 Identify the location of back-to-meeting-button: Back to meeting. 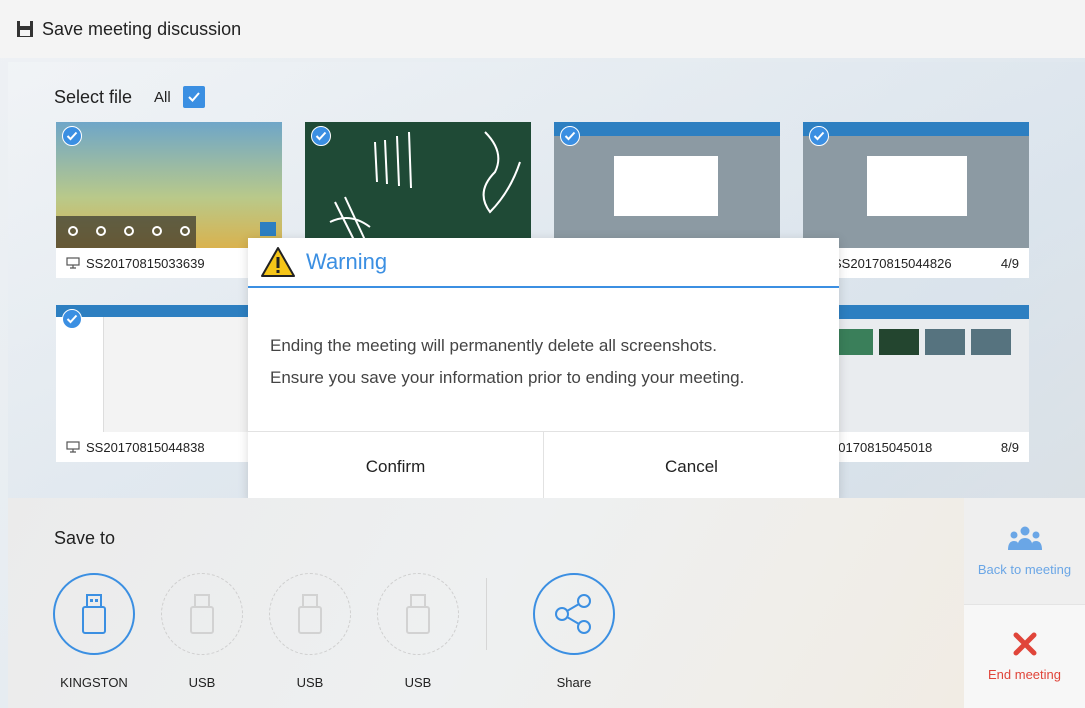
(1024, 551).